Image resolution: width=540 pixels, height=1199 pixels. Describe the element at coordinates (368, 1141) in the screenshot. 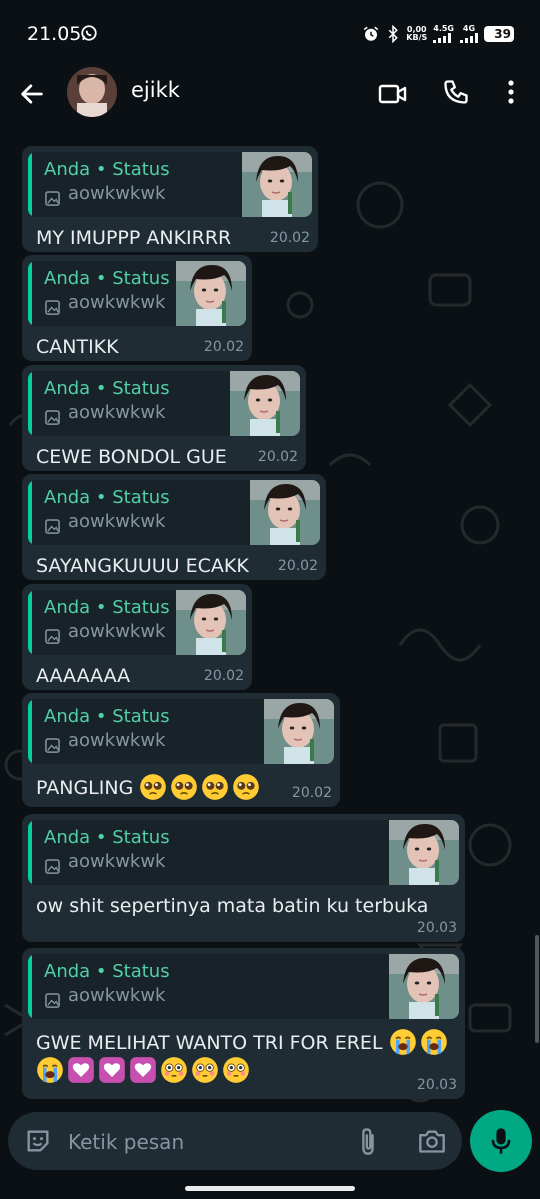

I see `paperclip-icon` at that location.